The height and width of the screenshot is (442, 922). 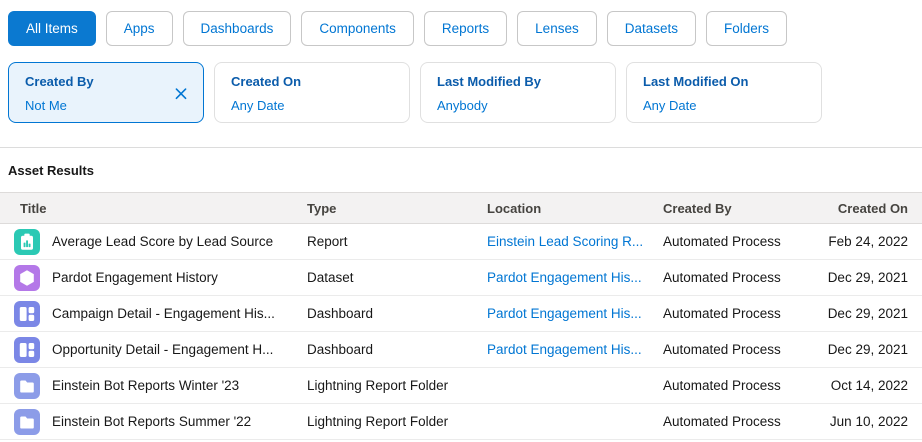 What do you see at coordinates (697, 208) in the screenshot?
I see `column-header-created-by: Created By` at bounding box center [697, 208].